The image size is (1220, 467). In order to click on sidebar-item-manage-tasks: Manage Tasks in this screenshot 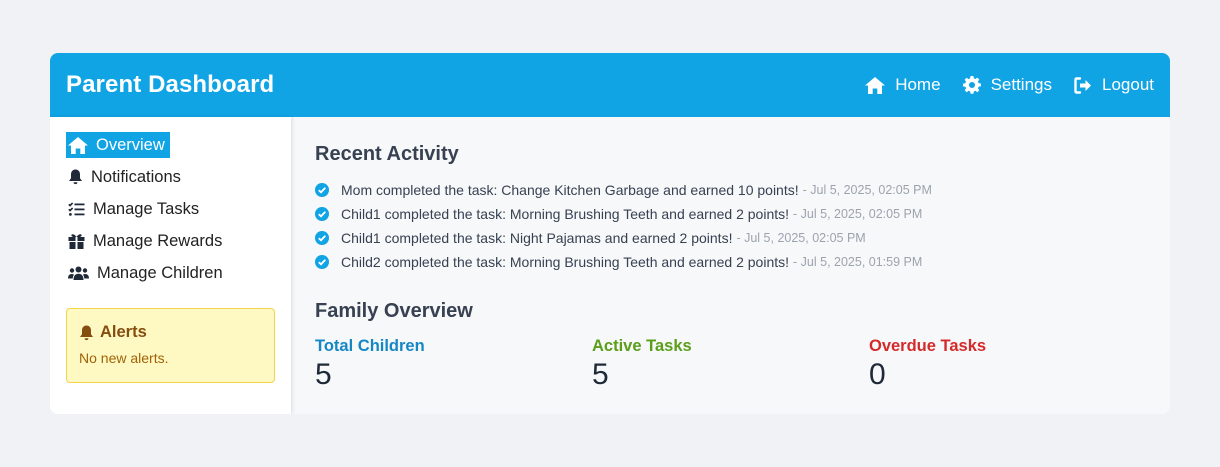, I will do `click(170, 209)`.